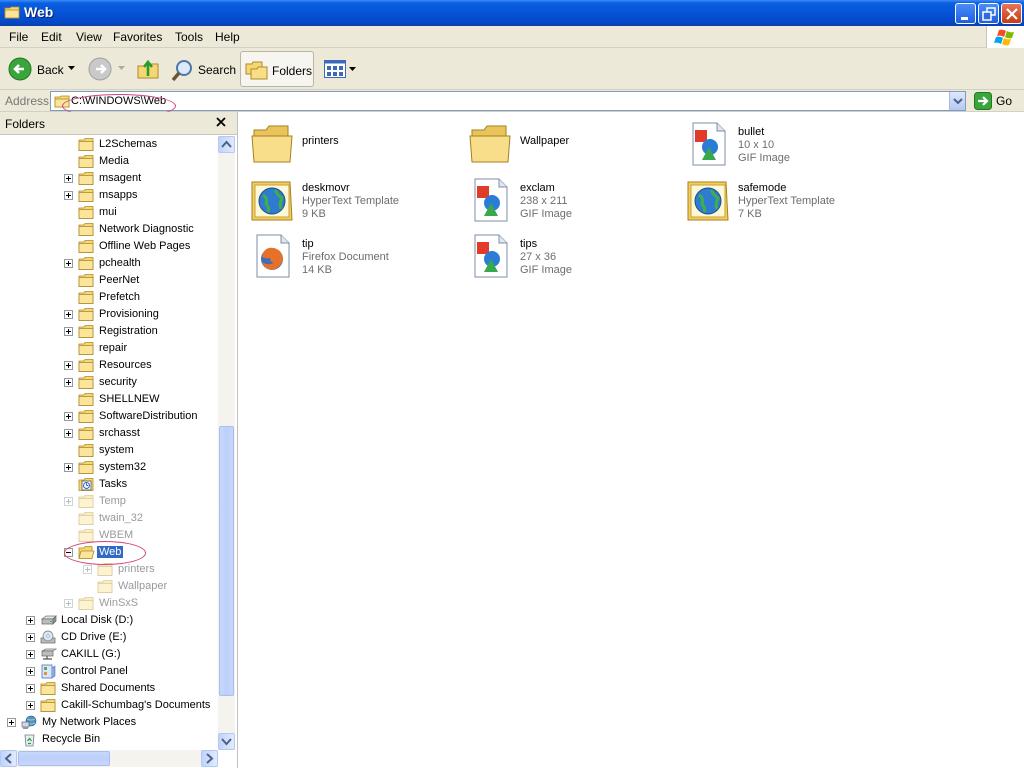 The height and width of the screenshot is (768, 1024). I want to click on back-button: Back, so click(42, 69).